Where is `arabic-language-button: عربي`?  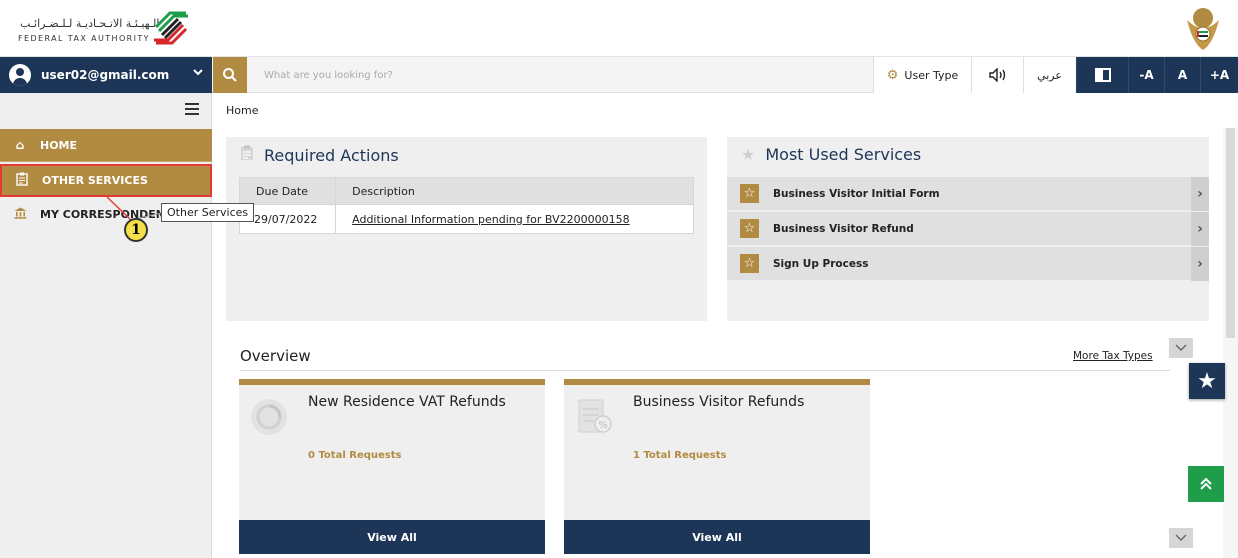 arabic-language-button: عربي is located at coordinates (1049, 75).